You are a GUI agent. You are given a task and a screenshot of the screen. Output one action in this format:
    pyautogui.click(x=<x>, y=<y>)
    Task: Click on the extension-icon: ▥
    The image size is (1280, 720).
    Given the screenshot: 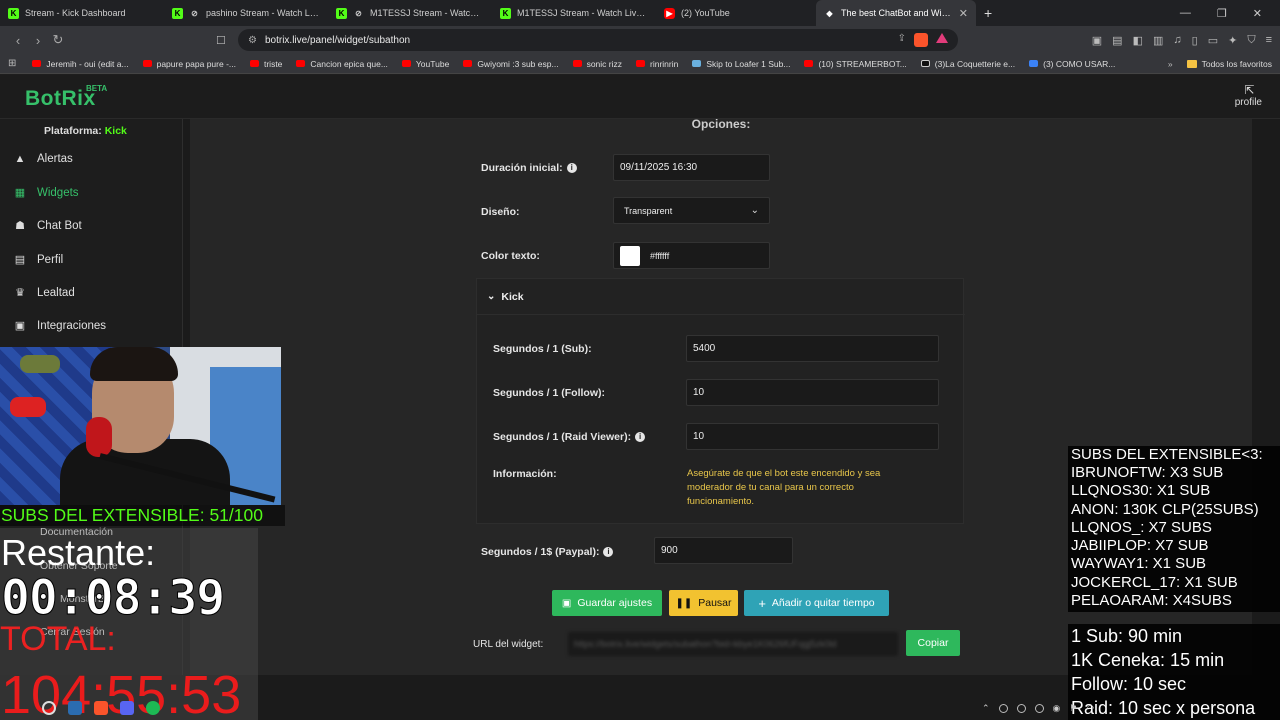 What is the action you would take?
    pyautogui.click(x=1158, y=40)
    